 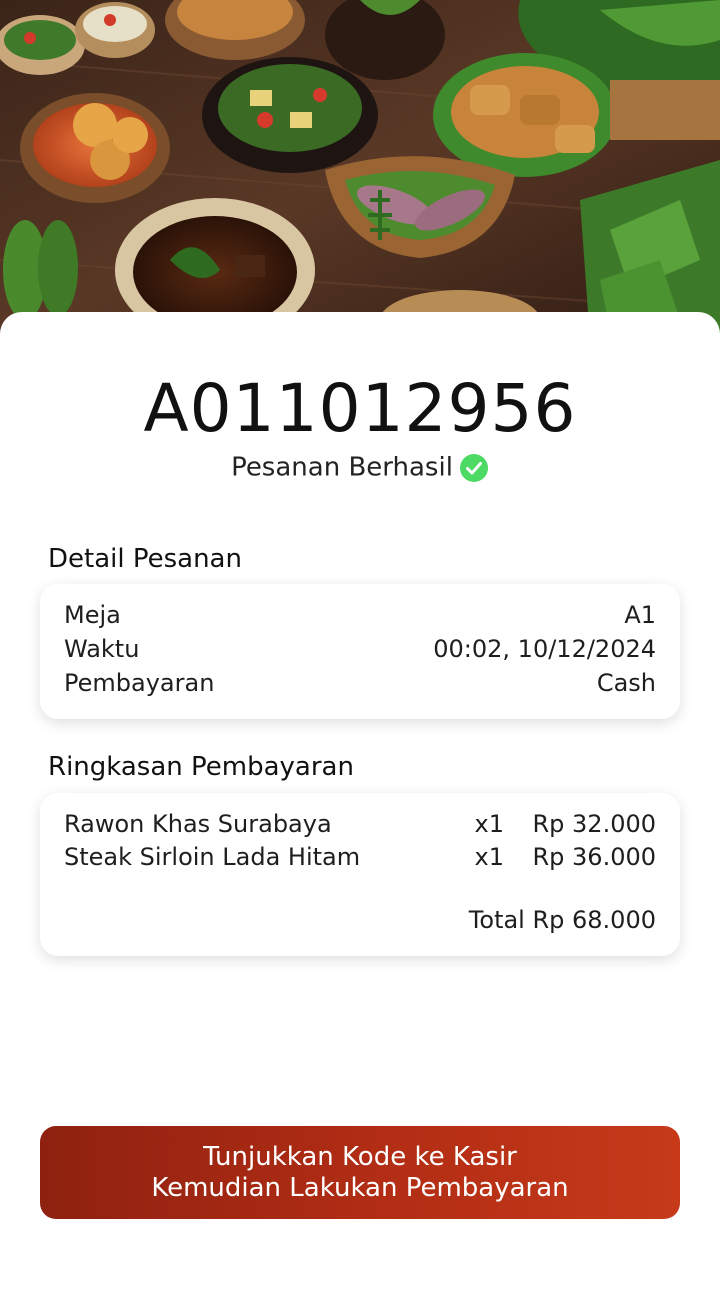 What do you see at coordinates (360, 923) in the screenshot?
I see `summary-total-row: Total Rp 68.000` at bounding box center [360, 923].